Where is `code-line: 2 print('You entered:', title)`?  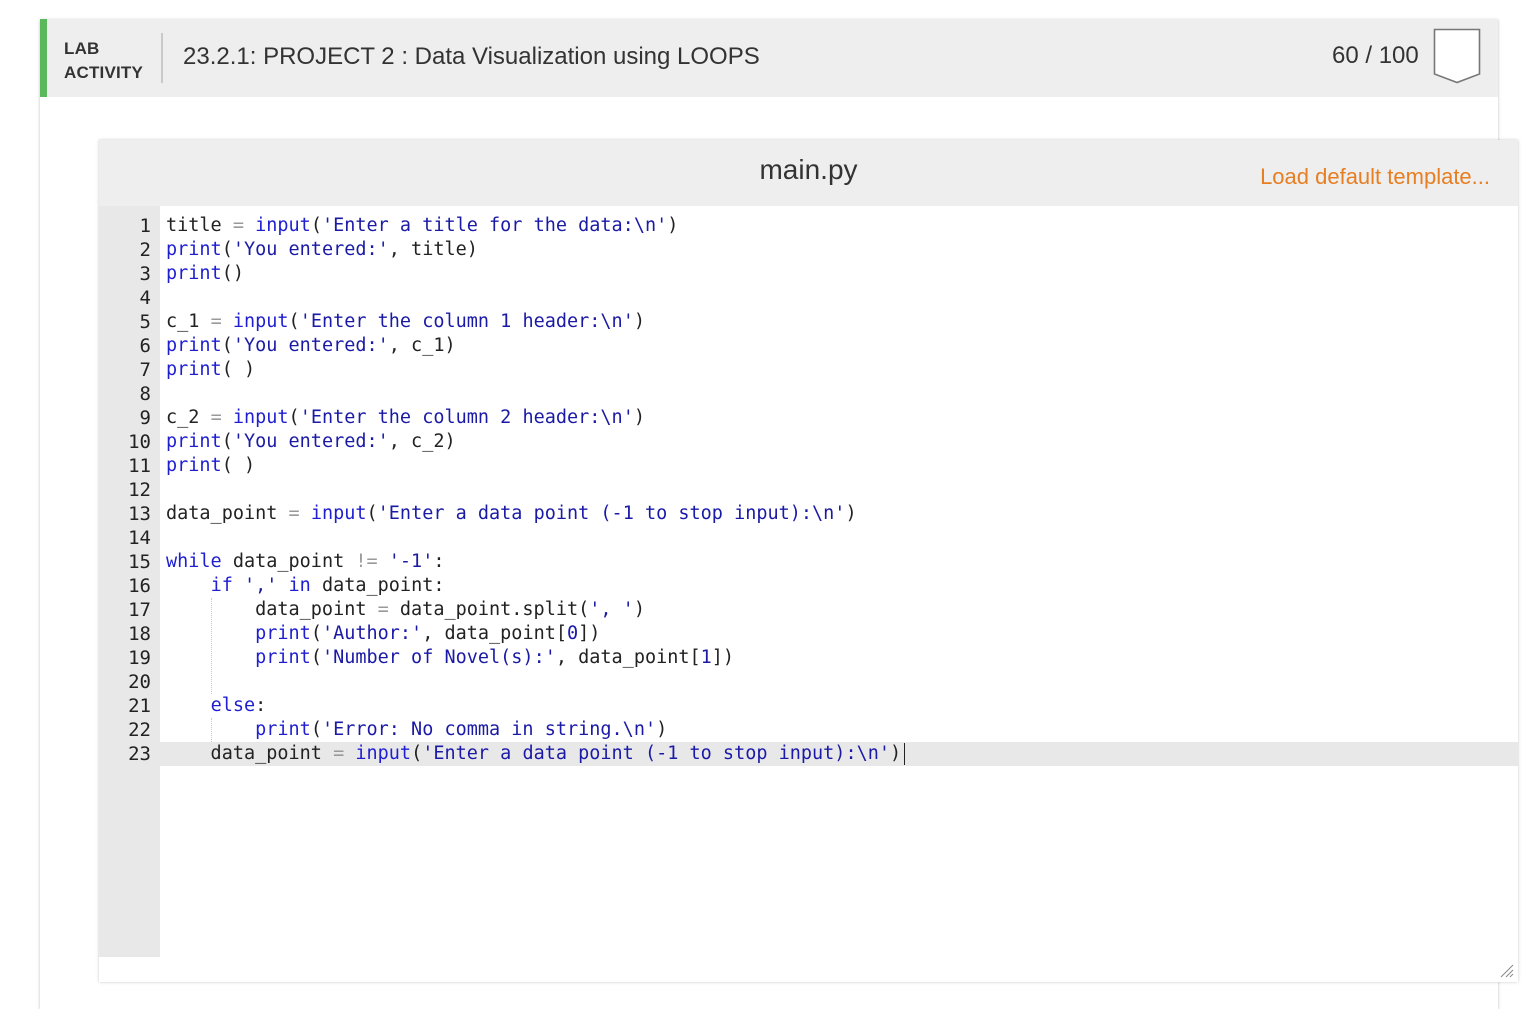 code-line: 2 print('You entered:', title) is located at coordinates (808, 250).